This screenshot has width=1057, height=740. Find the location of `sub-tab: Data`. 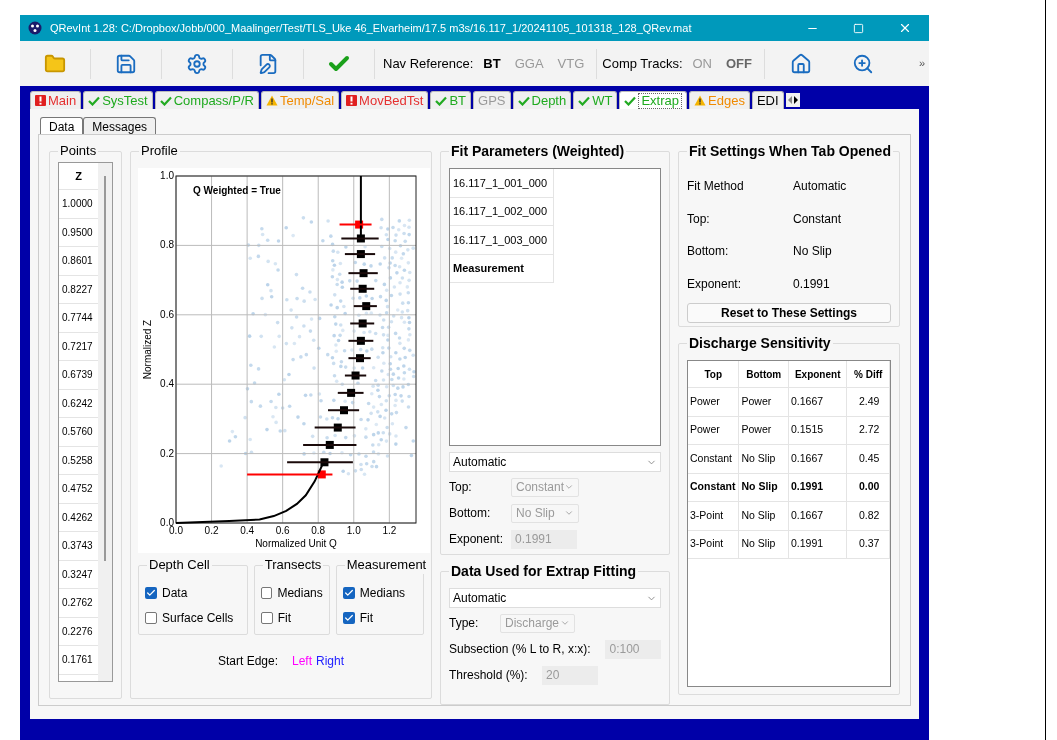

sub-tab: Data is located at coordinates (62, 125).